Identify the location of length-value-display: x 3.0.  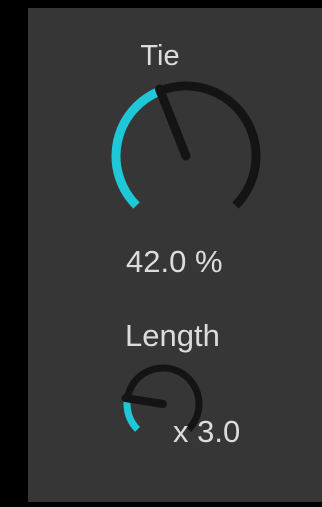
(206, 432).